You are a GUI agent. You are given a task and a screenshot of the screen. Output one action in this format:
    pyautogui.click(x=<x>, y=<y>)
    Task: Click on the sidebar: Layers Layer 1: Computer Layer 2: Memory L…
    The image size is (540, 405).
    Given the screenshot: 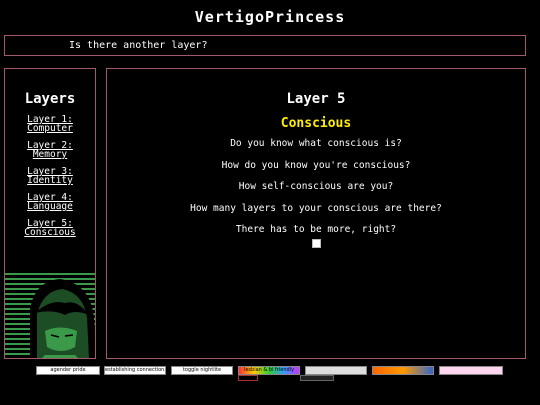 What is the action you would take?
    pyautogui.click(x=50, y=213)
    